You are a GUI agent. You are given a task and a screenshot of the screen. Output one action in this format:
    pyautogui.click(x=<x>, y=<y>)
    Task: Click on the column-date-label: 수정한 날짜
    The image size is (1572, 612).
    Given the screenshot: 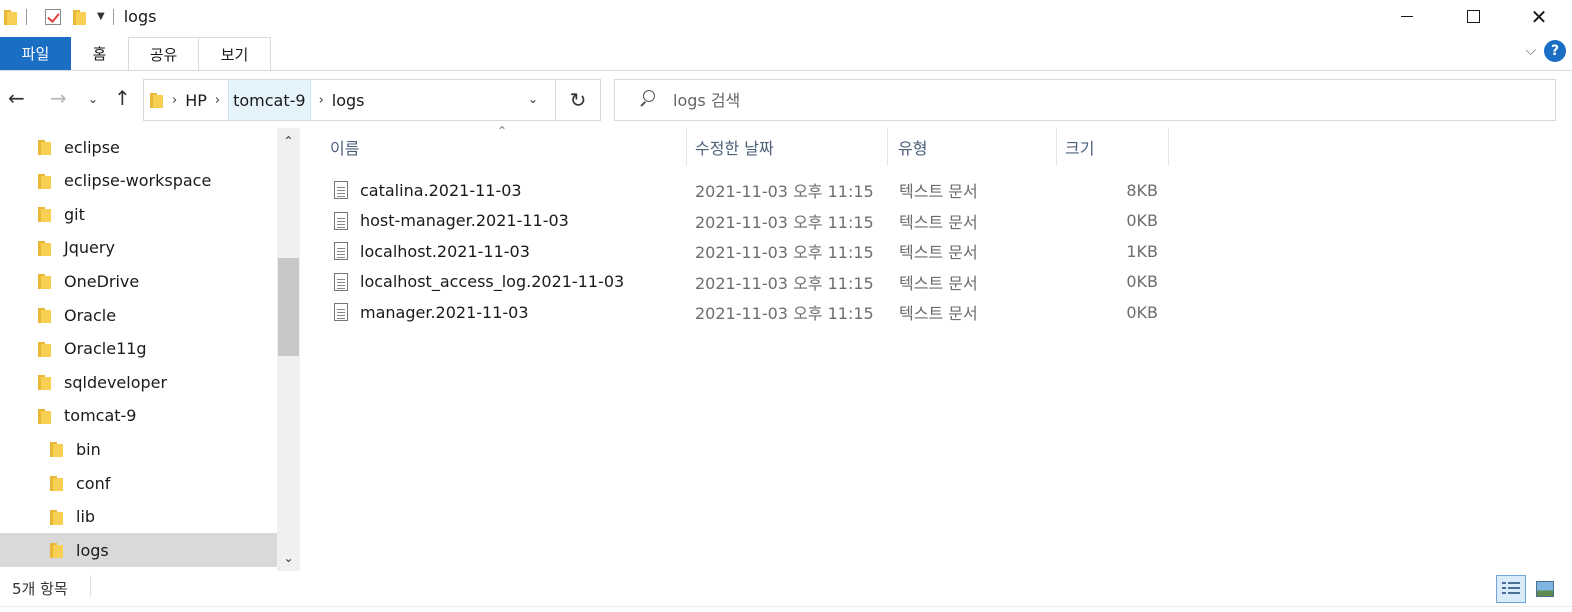 What is the action you would take?
    pyautogui.click(x=734, y=148)
    